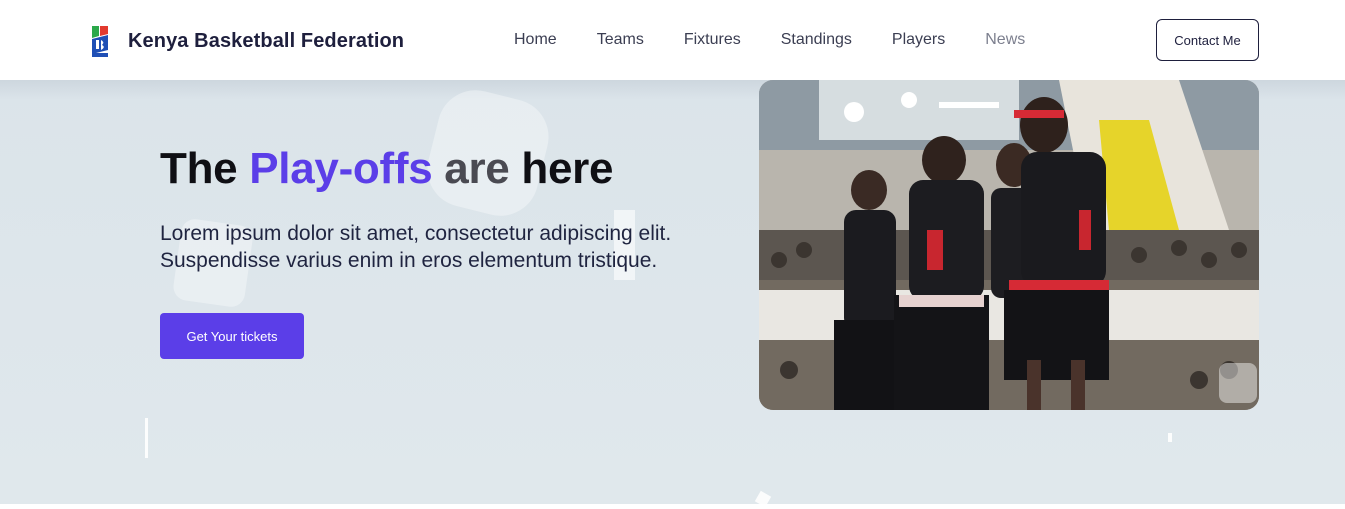 The width and height of the screenshot is (1345, 509). Describe the element at coordinates (816, 40) in the screenshot. I see `nav-link-standings: Standings` at that location.